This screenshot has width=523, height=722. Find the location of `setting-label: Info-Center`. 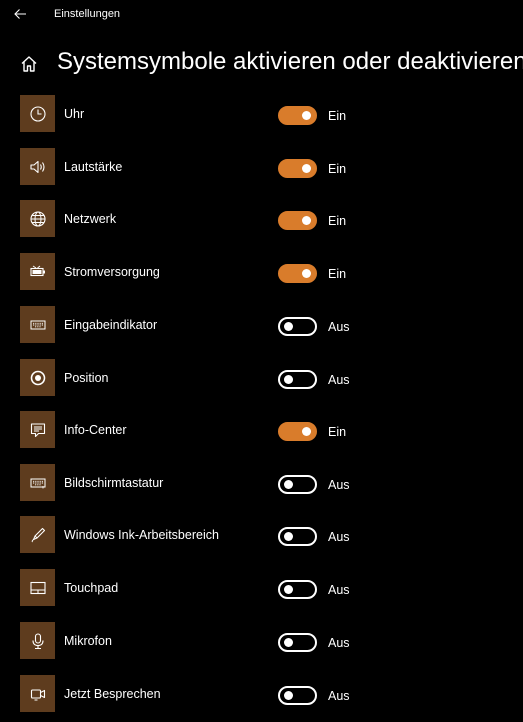

setting-label: Info-Center is located at coordinates (95, 430).